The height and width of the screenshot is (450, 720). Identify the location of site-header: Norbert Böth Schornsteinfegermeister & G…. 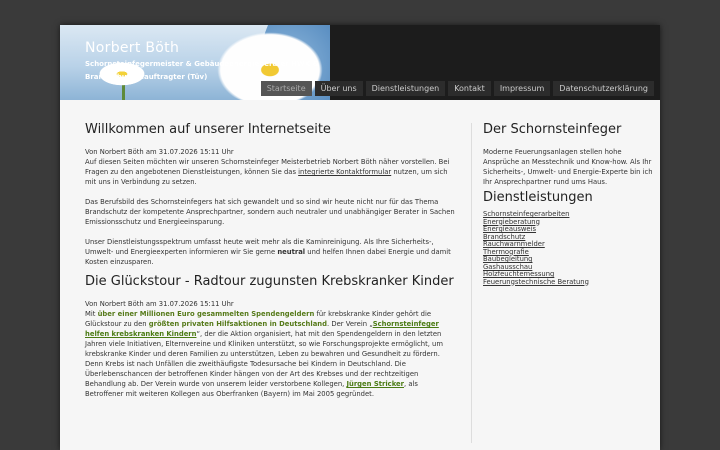
(360, 62).